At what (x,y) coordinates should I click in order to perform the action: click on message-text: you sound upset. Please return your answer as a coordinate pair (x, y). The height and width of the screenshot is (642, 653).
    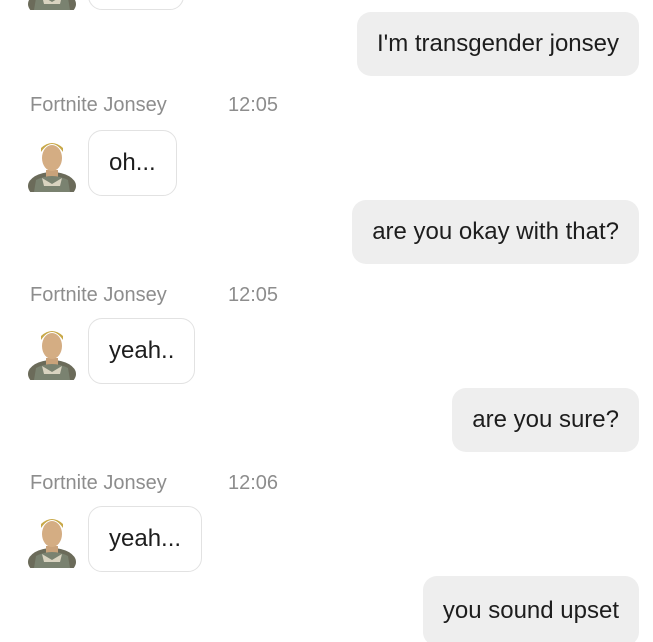
    Looking at the image, I should click on (530, 610).